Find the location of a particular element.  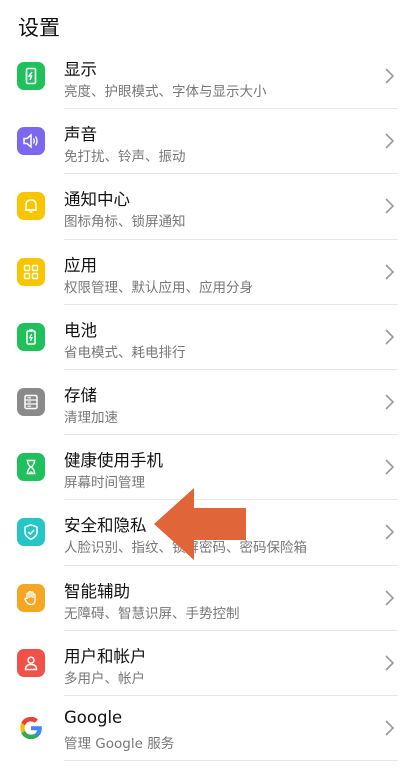

settings-item-label: 通知中心 is located at coordinates (97, 200).